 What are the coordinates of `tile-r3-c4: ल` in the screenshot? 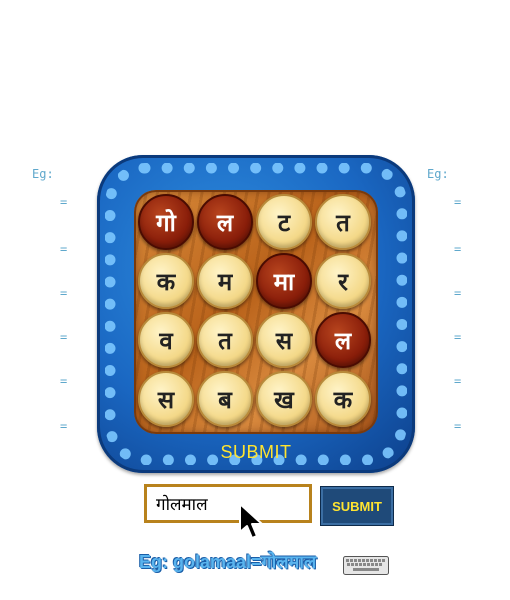 It's located at (343, 340).